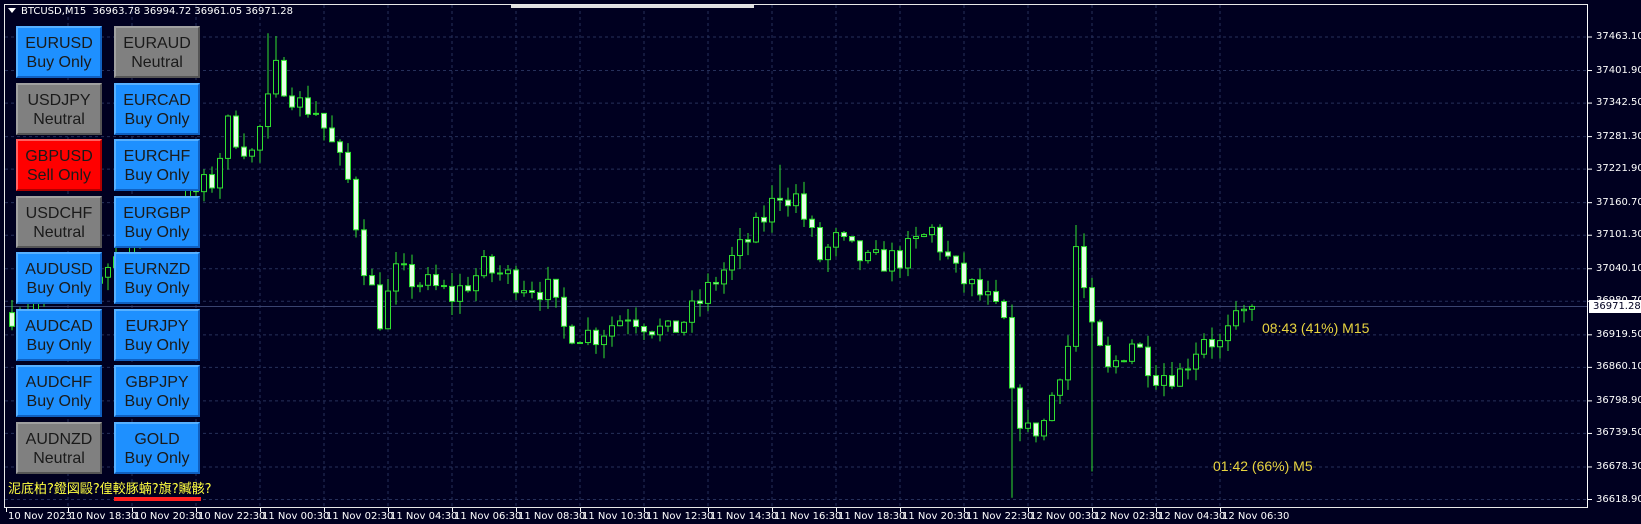  Describe the element at coordinates (360, 516) in the screenshot. I see `time-label: 11 Nov 02:30` at that location.